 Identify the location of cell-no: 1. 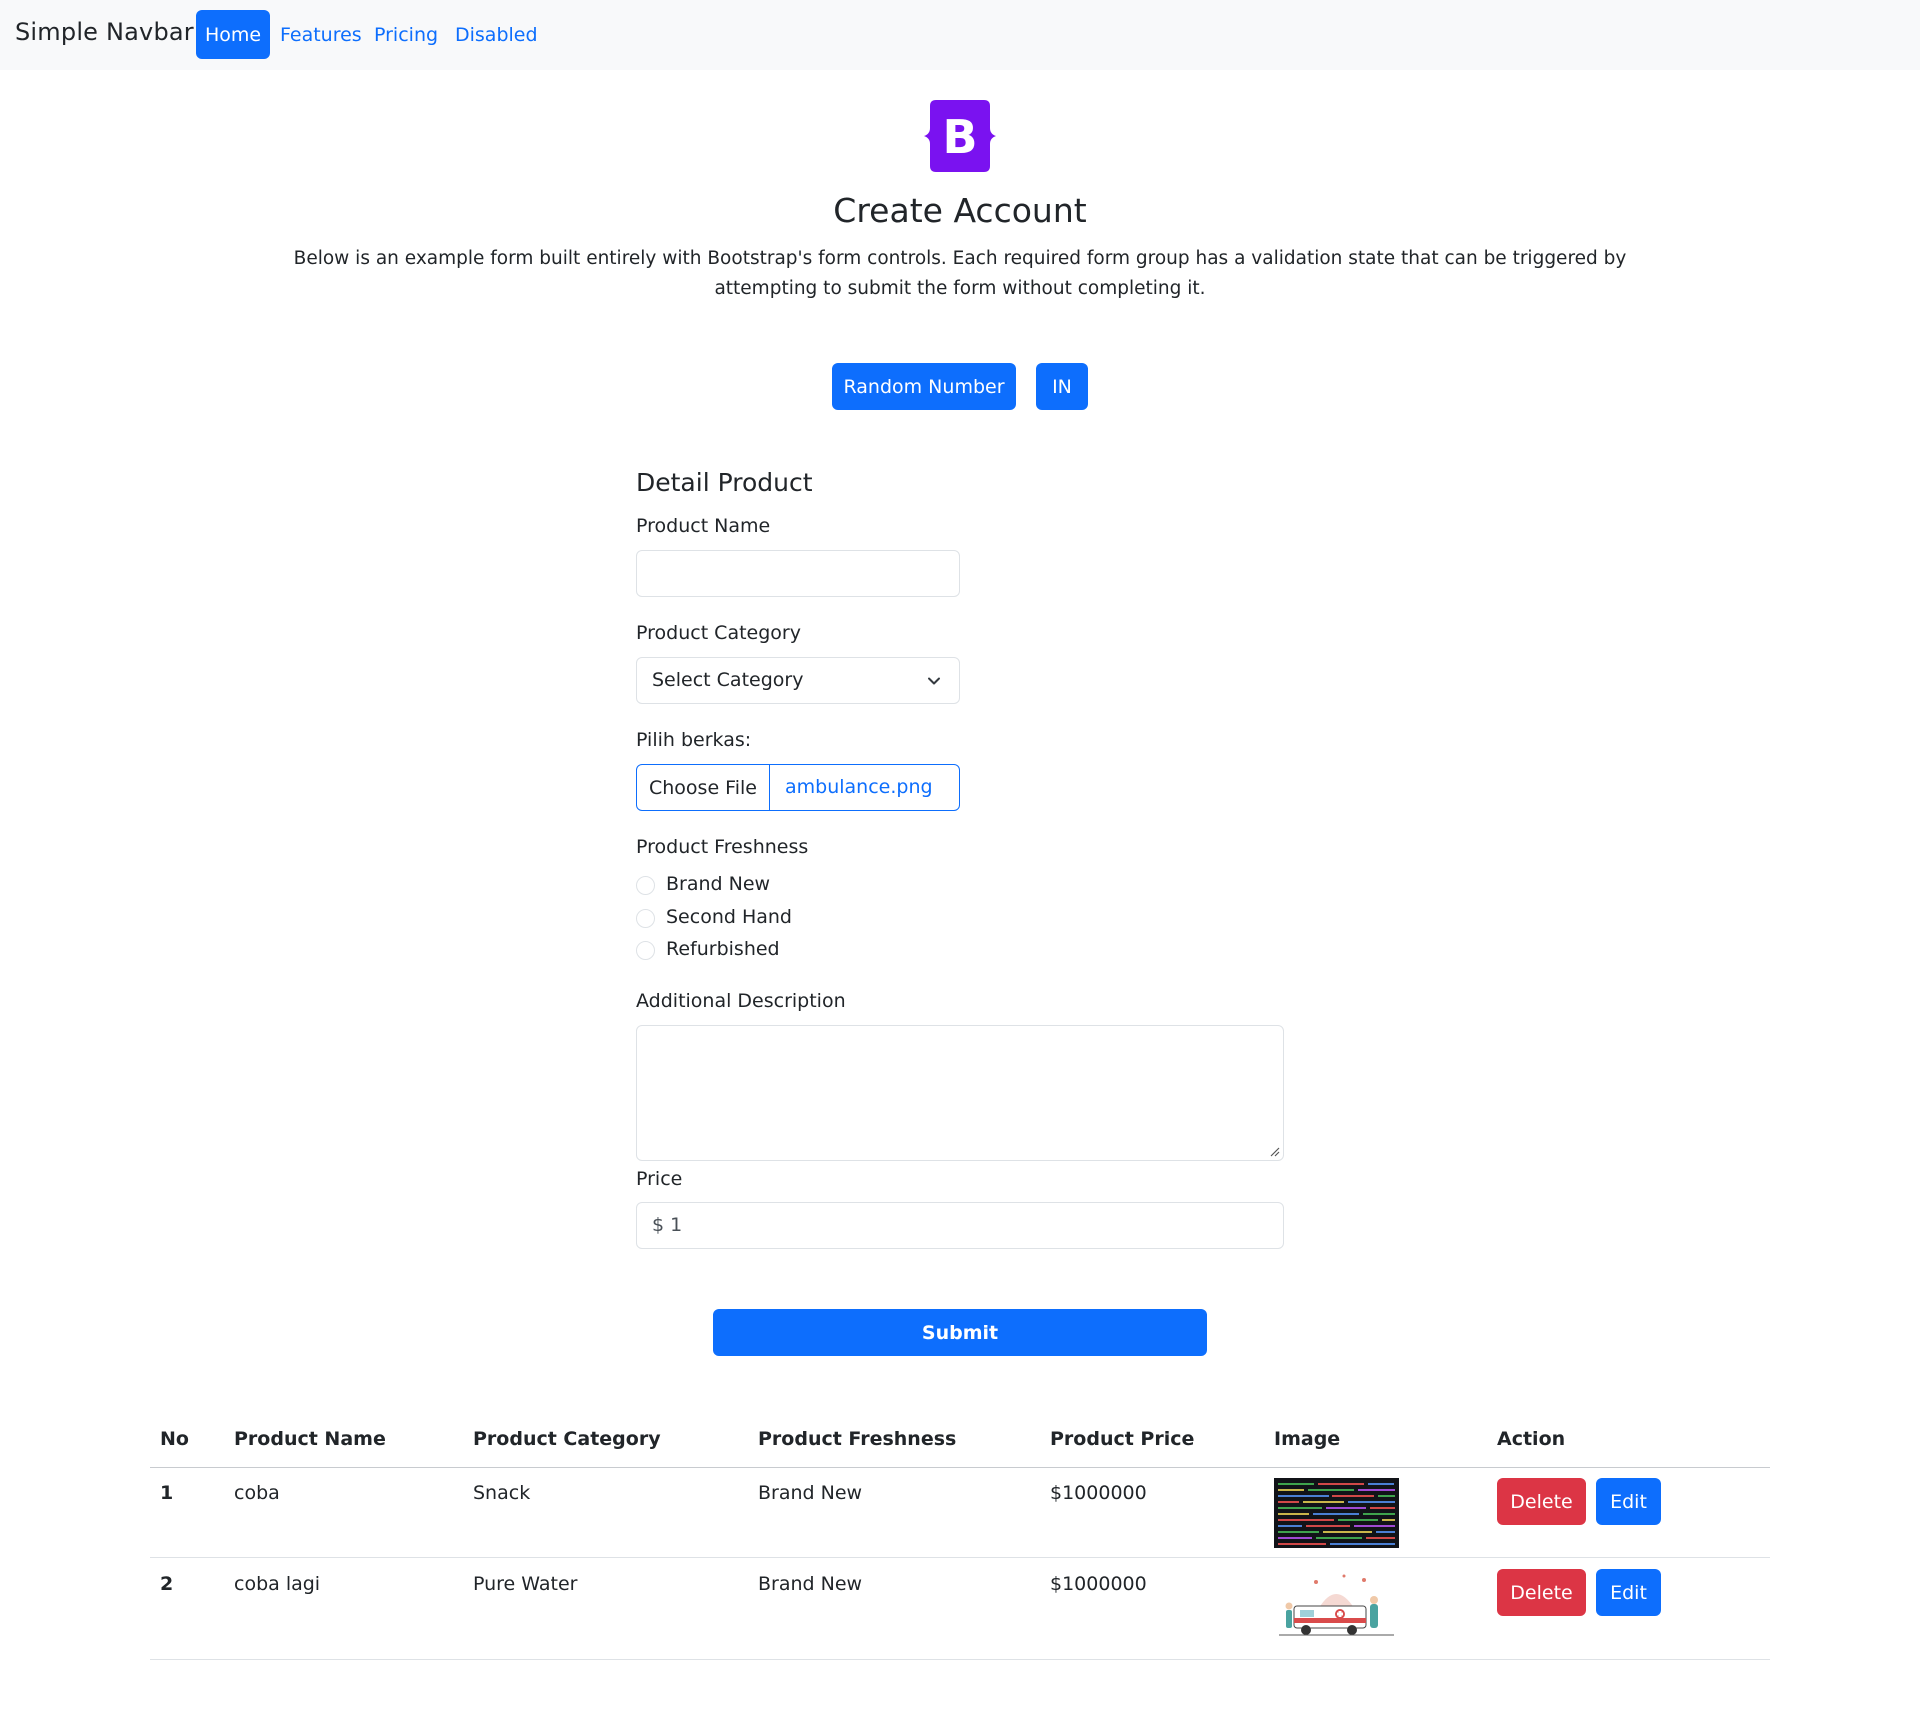
(167, 1493).